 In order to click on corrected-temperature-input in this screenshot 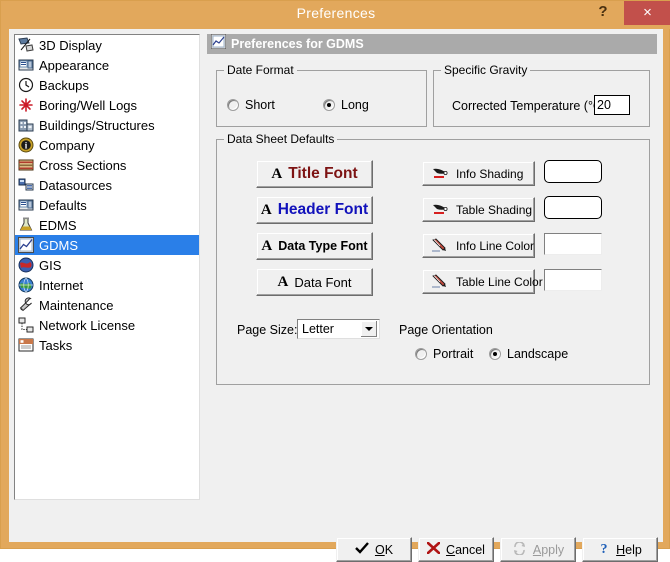, I will do `click(612, 105)`.